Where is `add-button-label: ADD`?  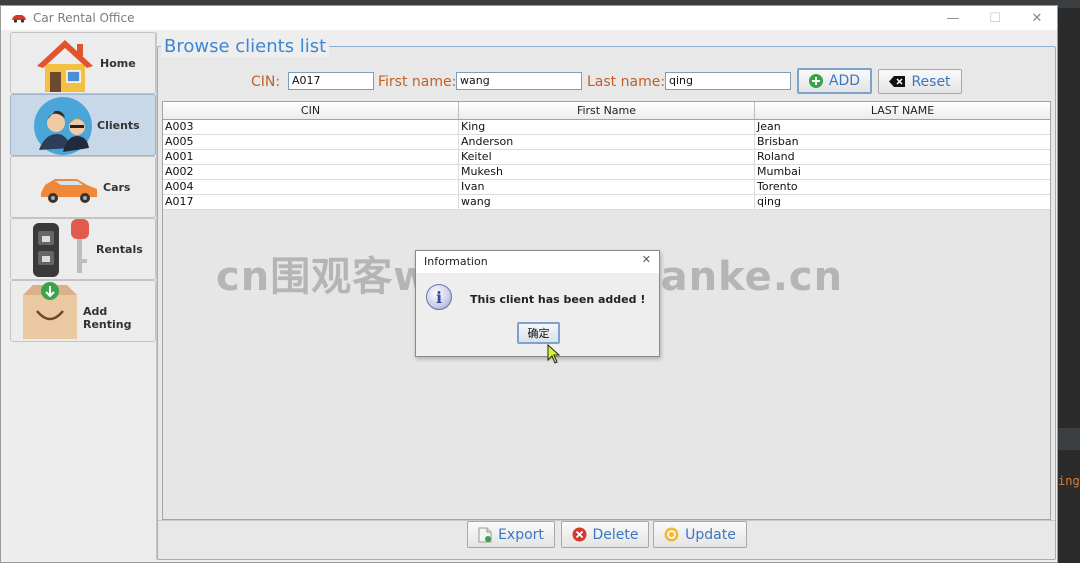
add-button-label: ADD is located at coordinates (844, 81).